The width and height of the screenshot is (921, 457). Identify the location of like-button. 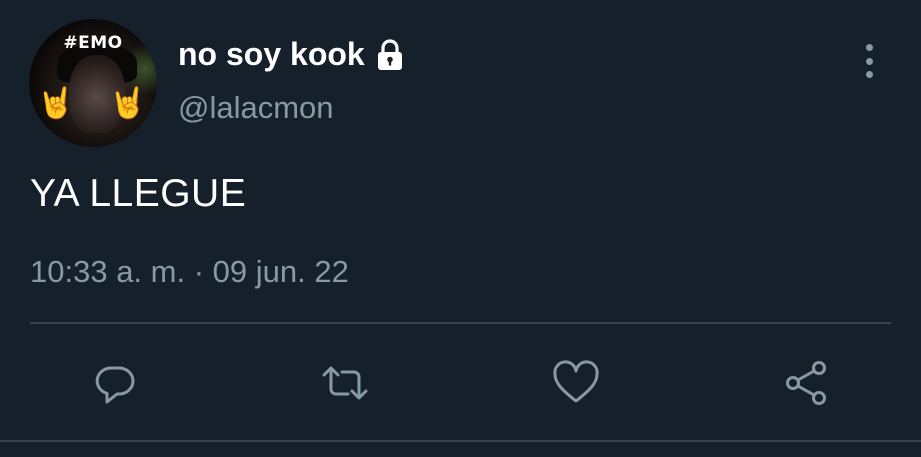
(576, 383).